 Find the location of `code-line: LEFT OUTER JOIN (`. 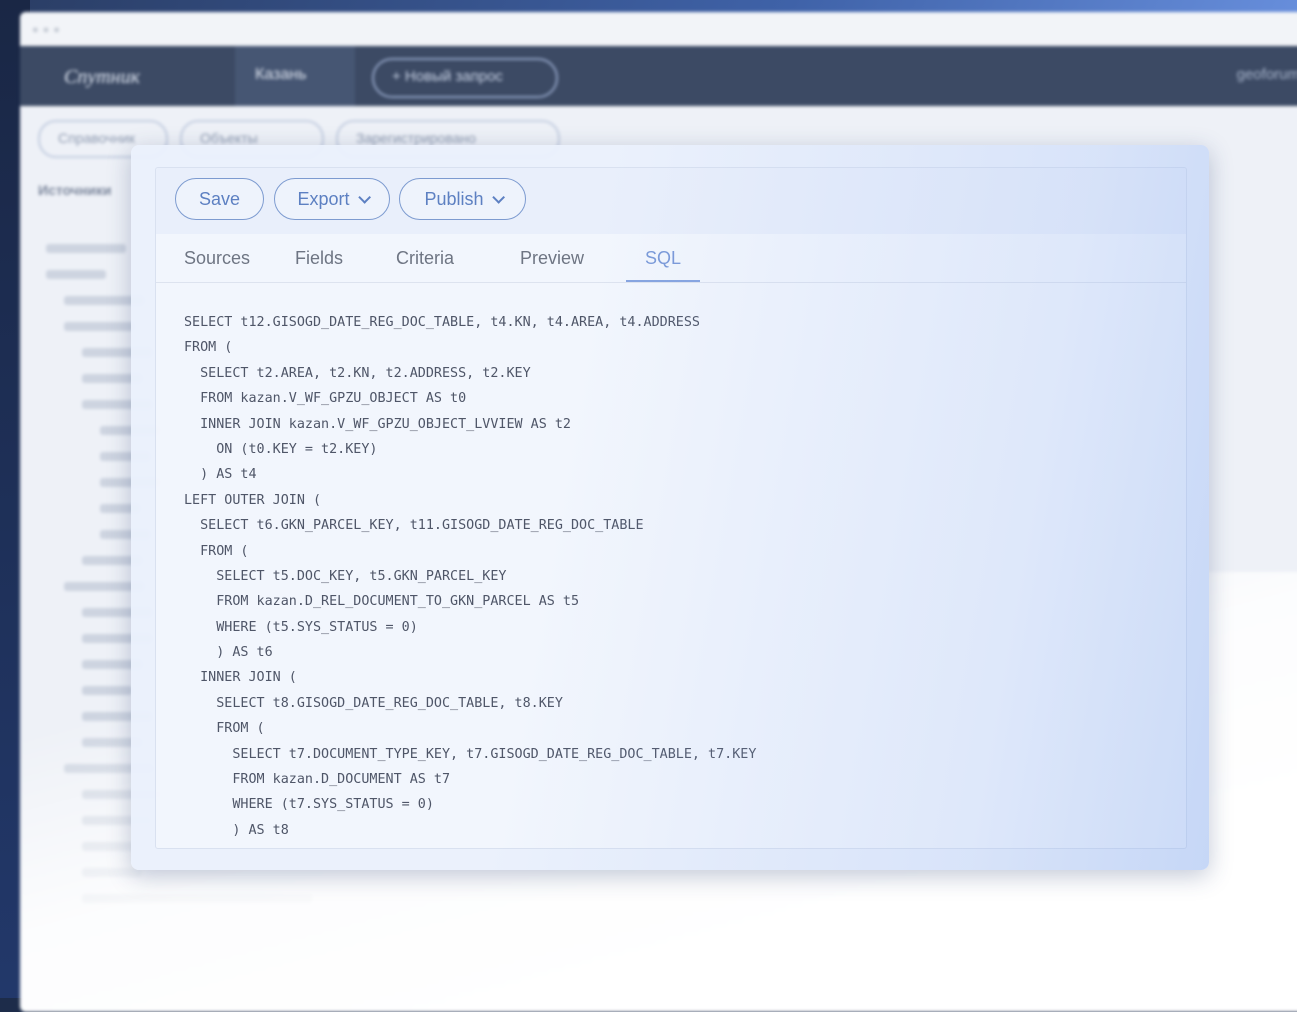

code-line: LEFT OUTER JOIN ( is located at coordinates (253, 500).